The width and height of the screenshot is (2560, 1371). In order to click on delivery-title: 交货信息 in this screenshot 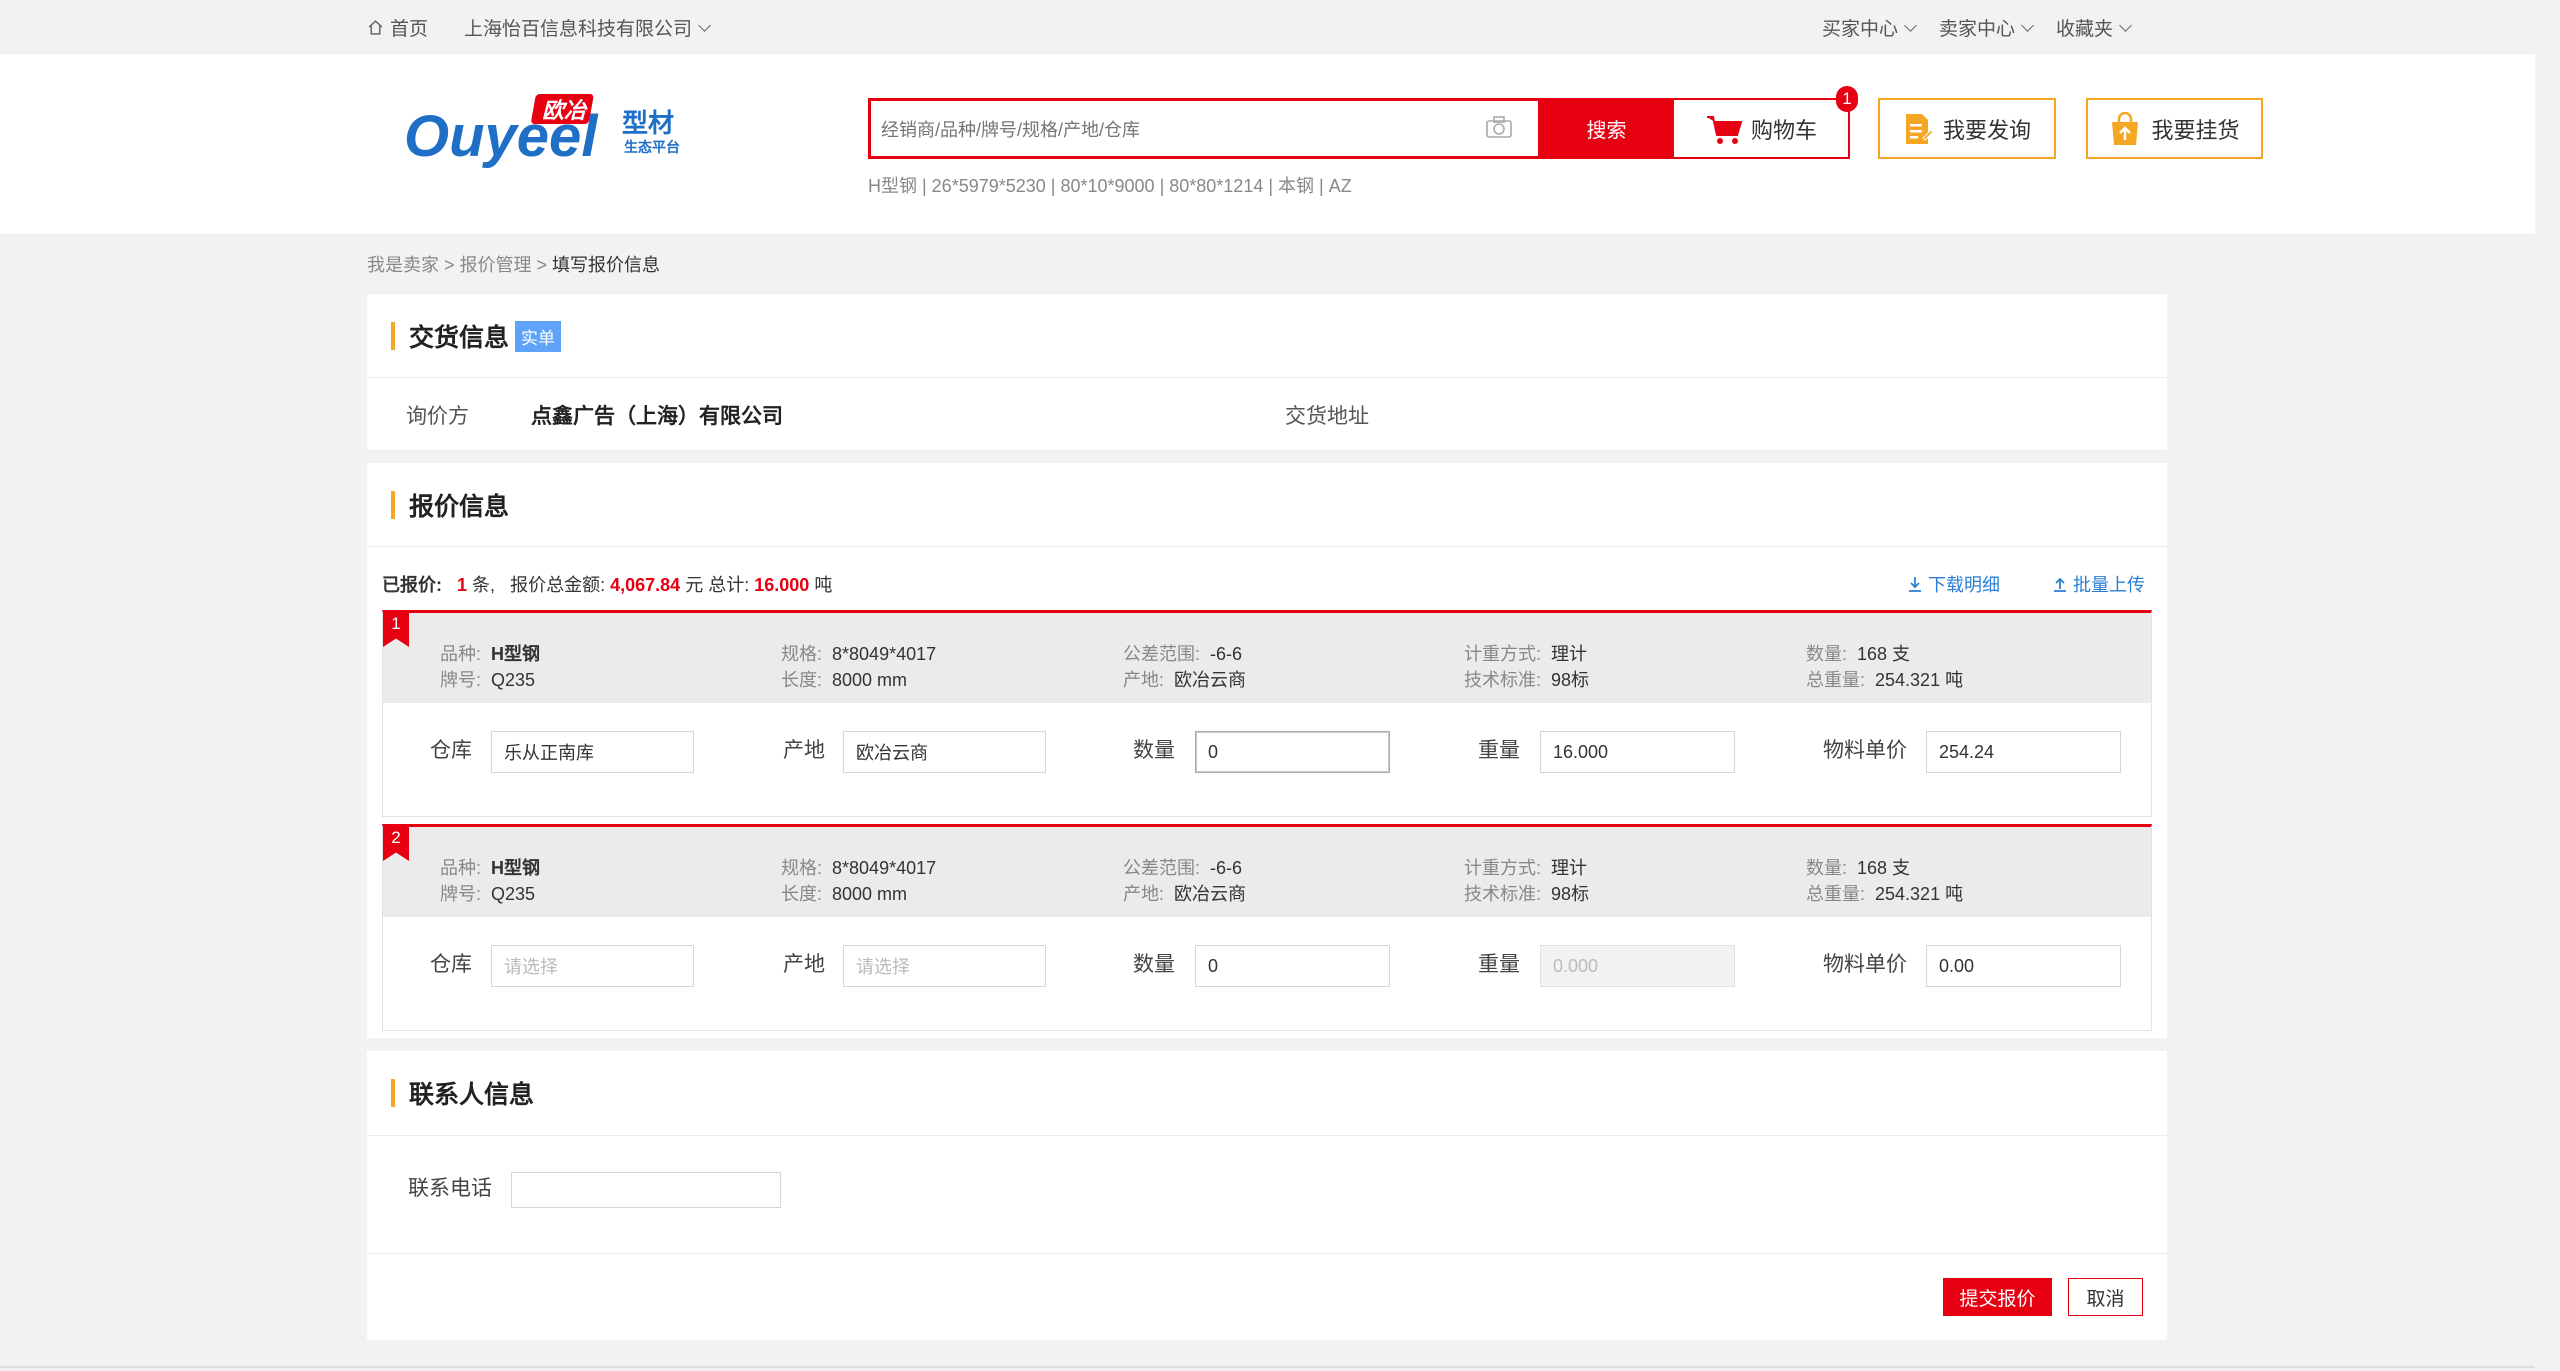, I will do `click(459, 338)`.